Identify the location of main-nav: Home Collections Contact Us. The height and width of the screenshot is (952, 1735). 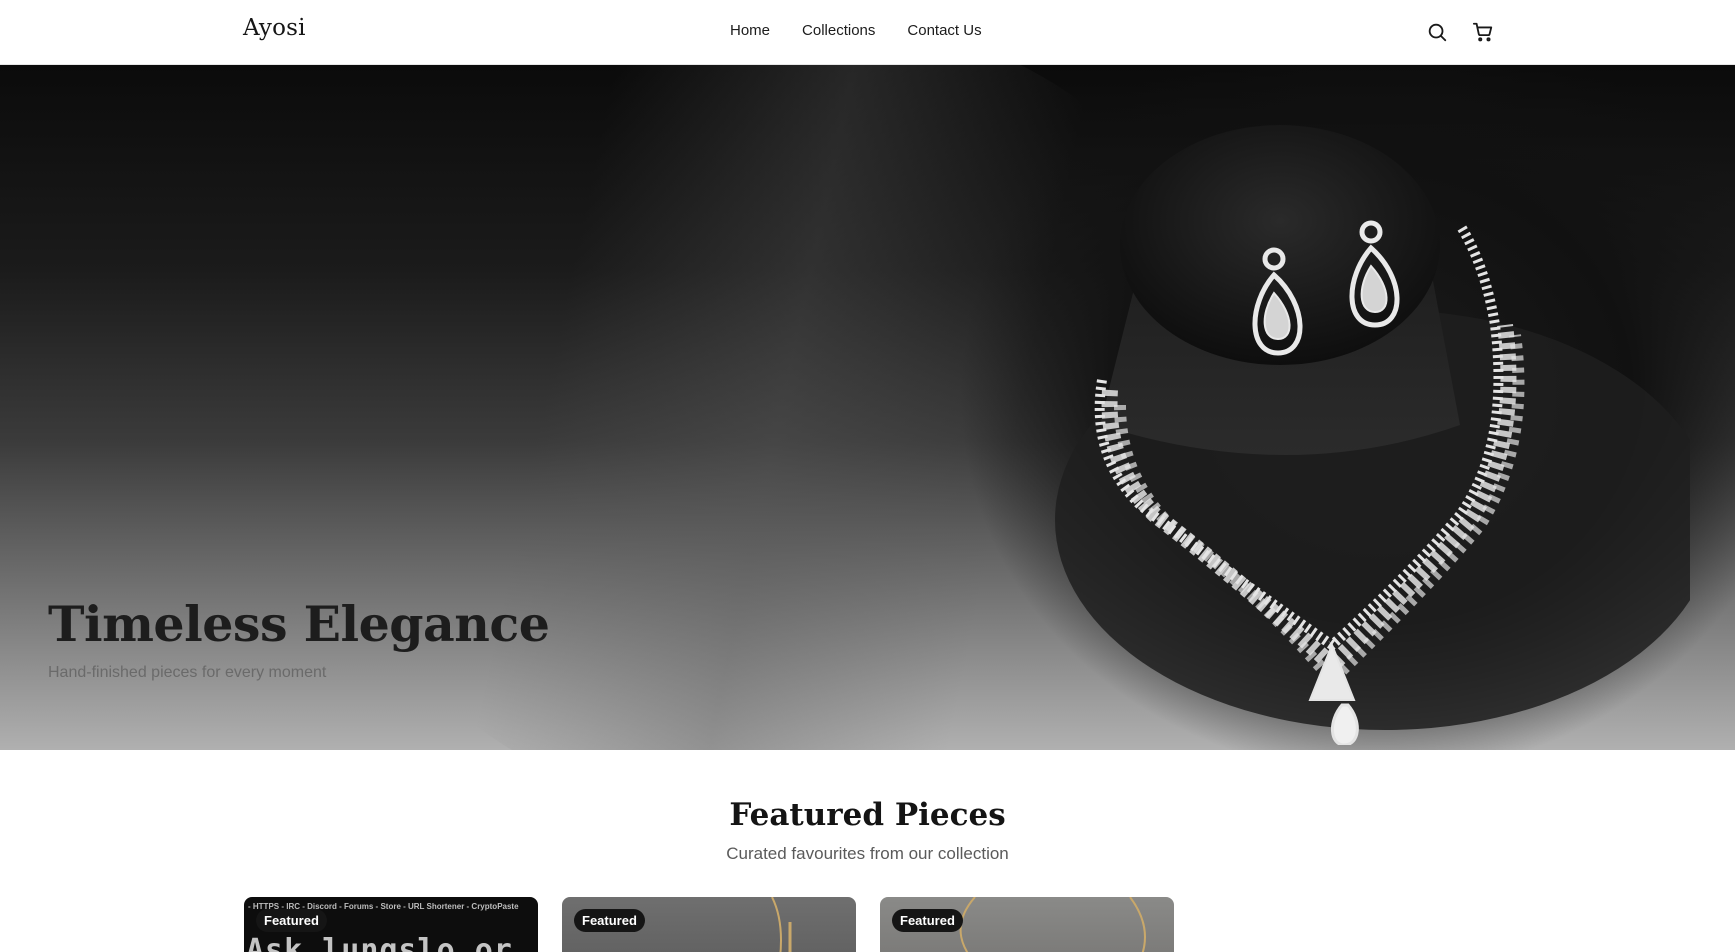
(856, 30).